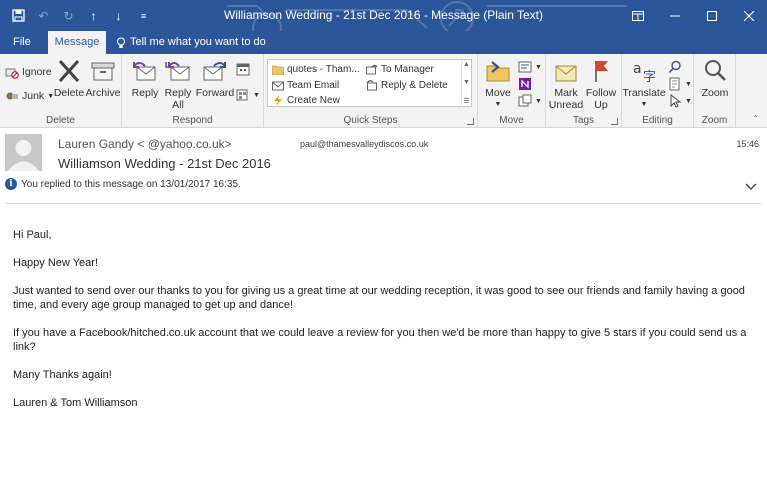  I want to click on select-button: ▼, so click(680, 101).